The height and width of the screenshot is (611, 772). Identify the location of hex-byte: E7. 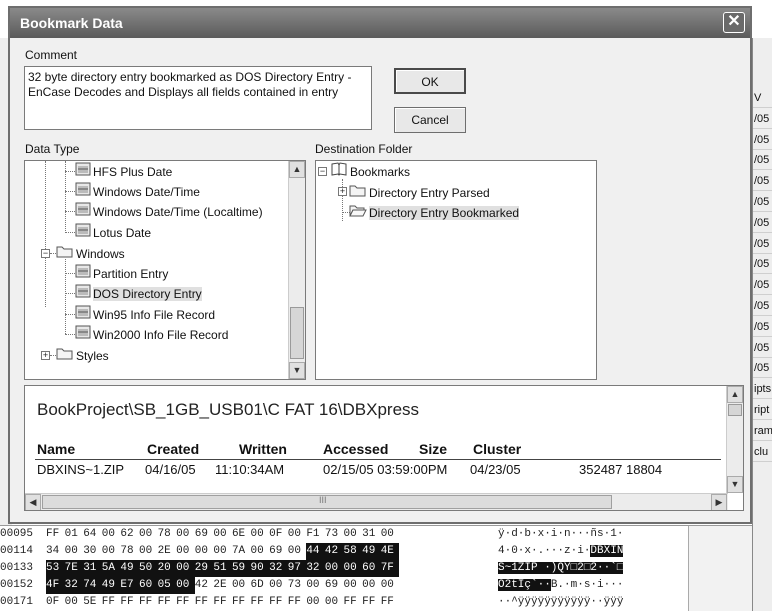
(129, 585).